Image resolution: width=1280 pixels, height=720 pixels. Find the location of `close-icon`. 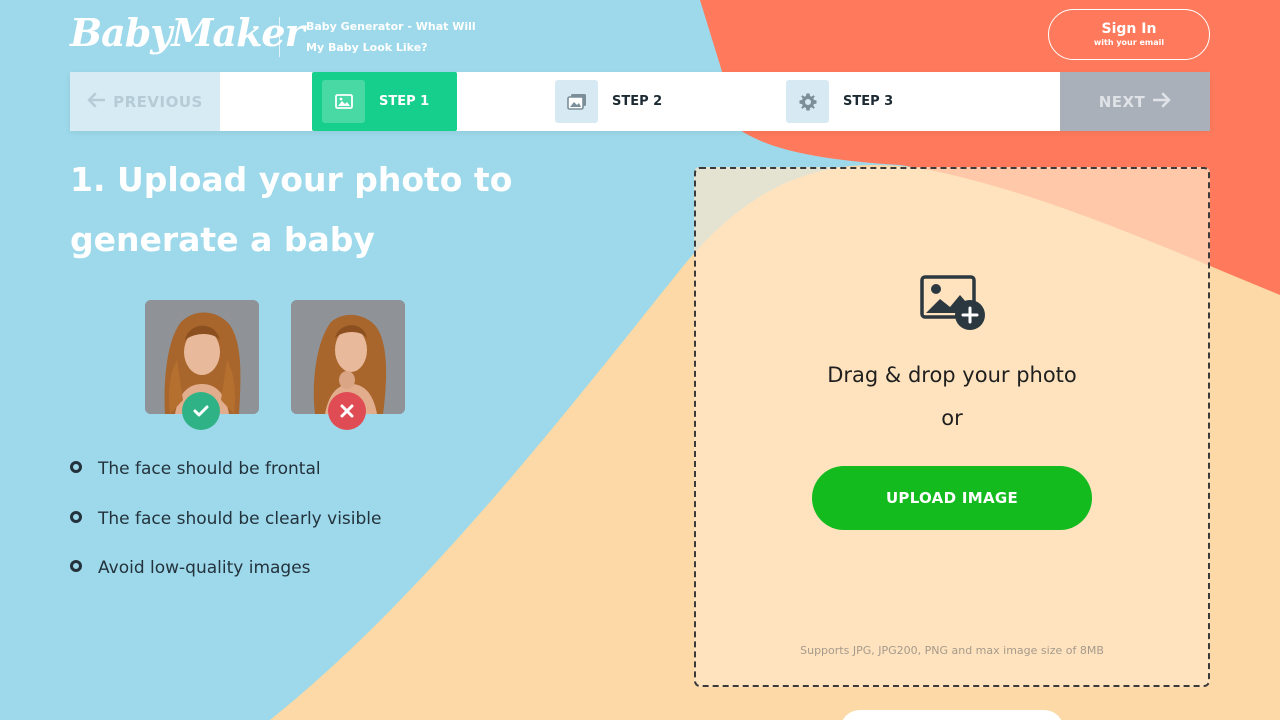

close-icon is located at coordinates (347, 411).